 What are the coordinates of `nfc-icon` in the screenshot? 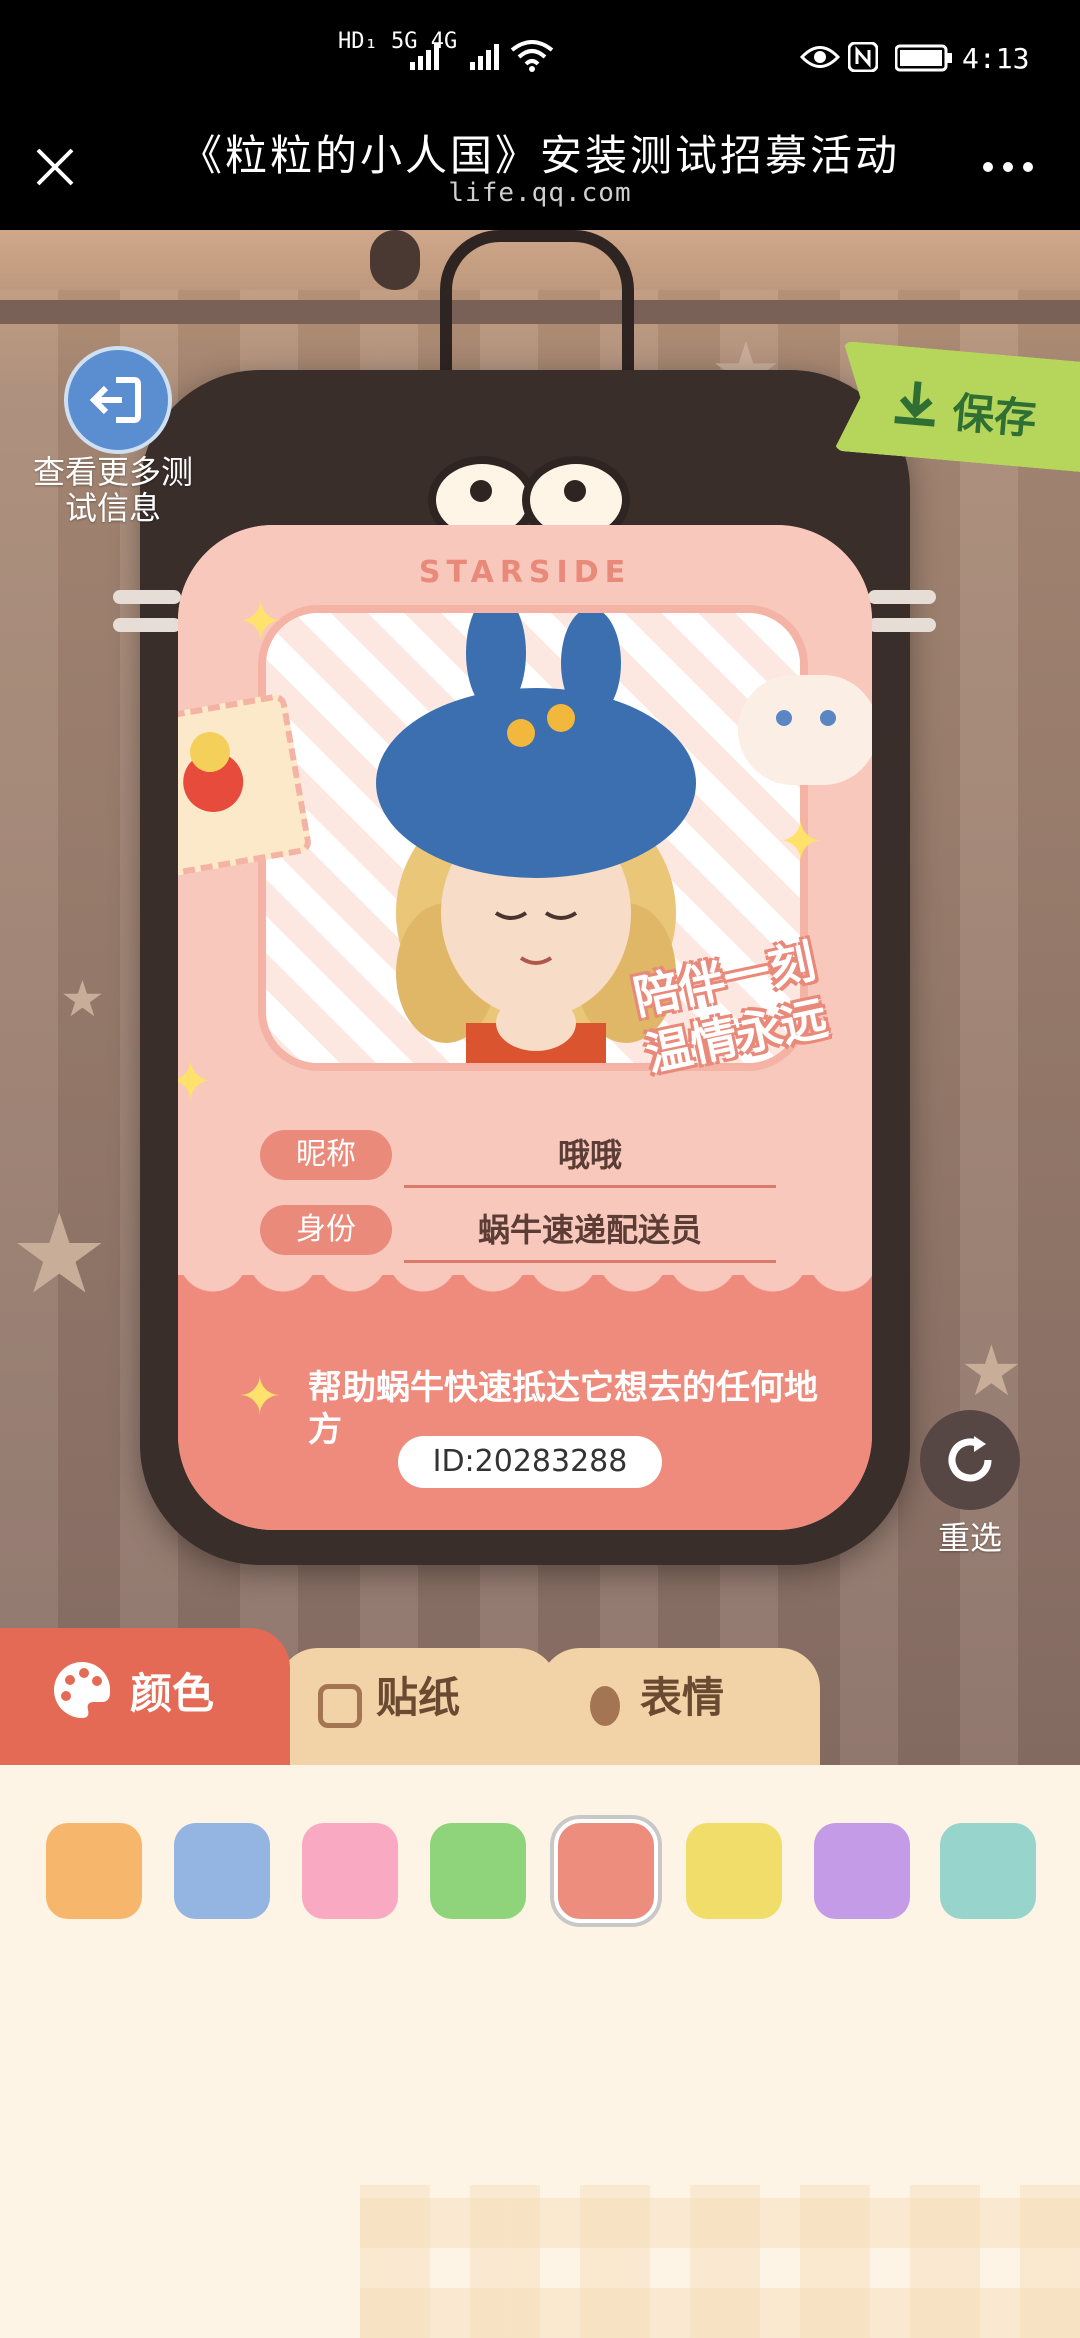 It's located at (863, 57).